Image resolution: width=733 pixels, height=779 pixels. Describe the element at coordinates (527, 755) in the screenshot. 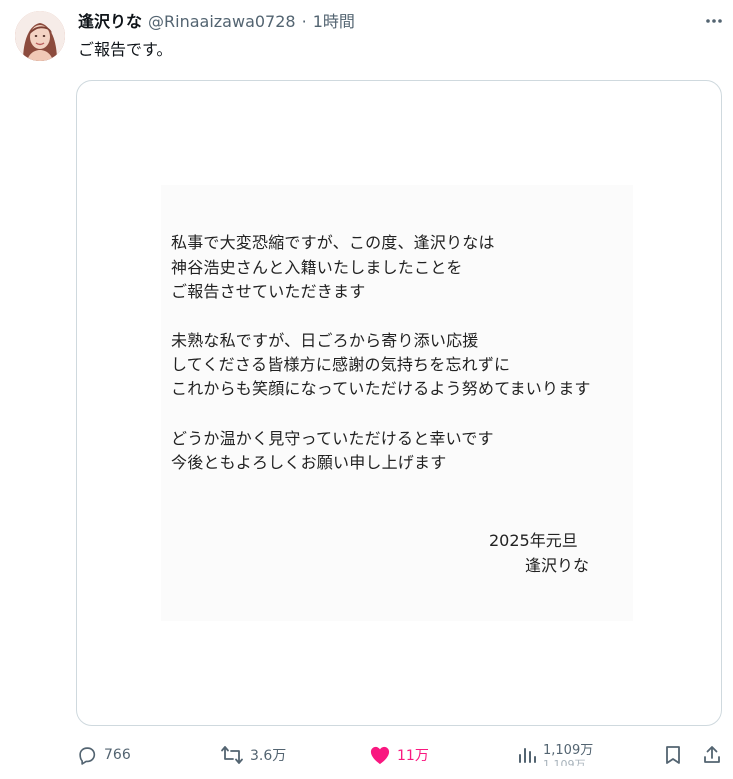

I see `views-icon` at that location.